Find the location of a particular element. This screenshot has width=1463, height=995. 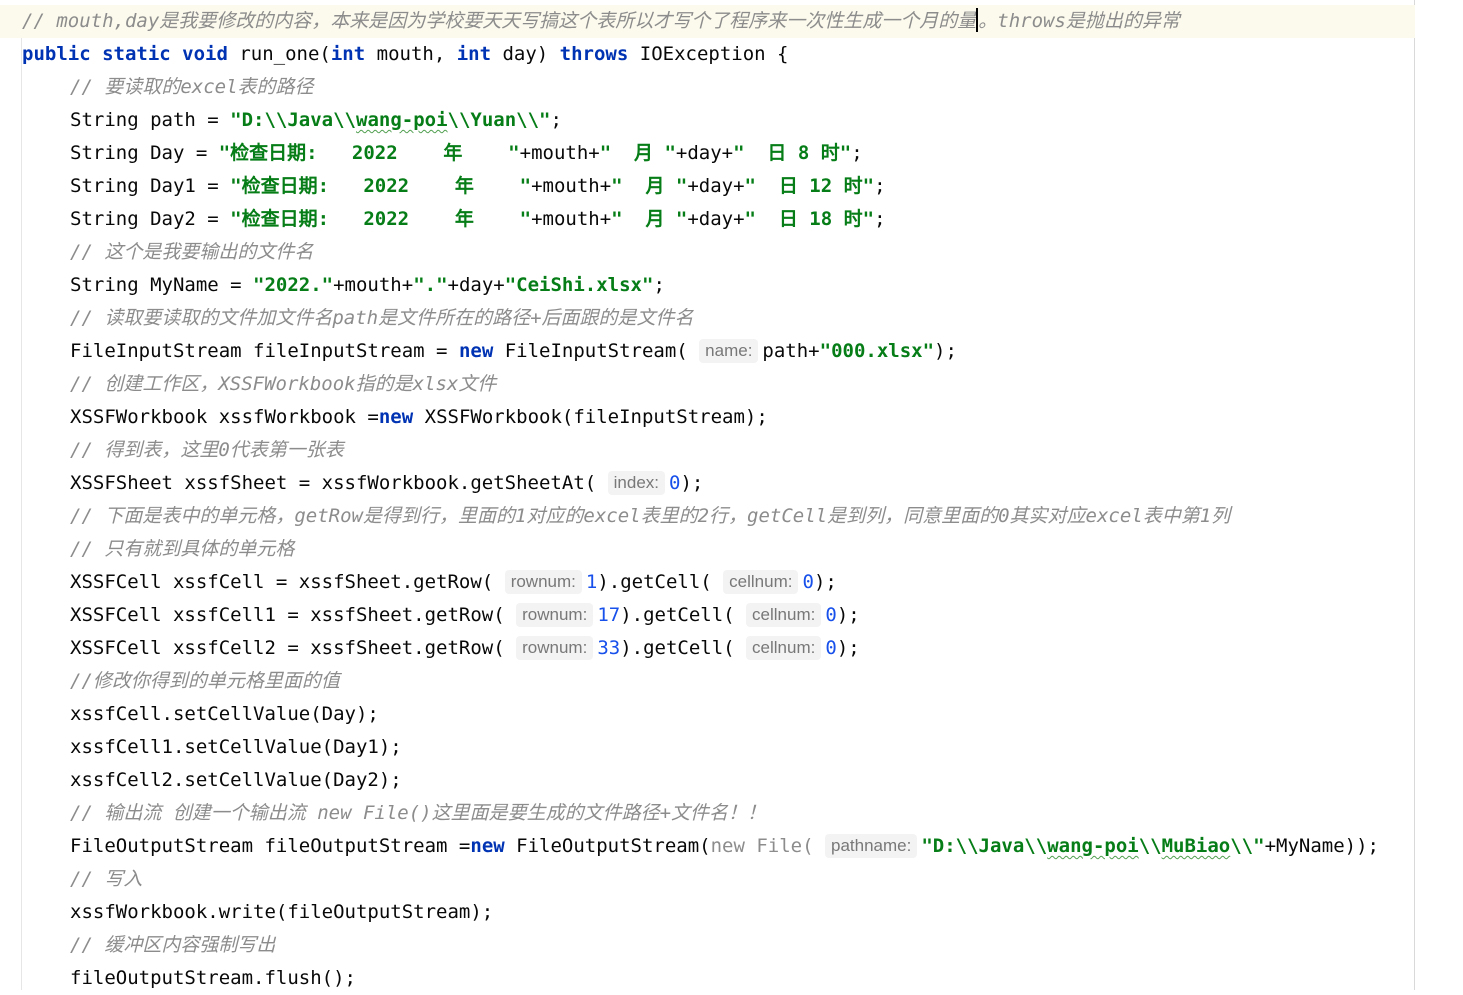

code-line: //修改你得到的单元格里面的值 is located at coordinates (707, 681).